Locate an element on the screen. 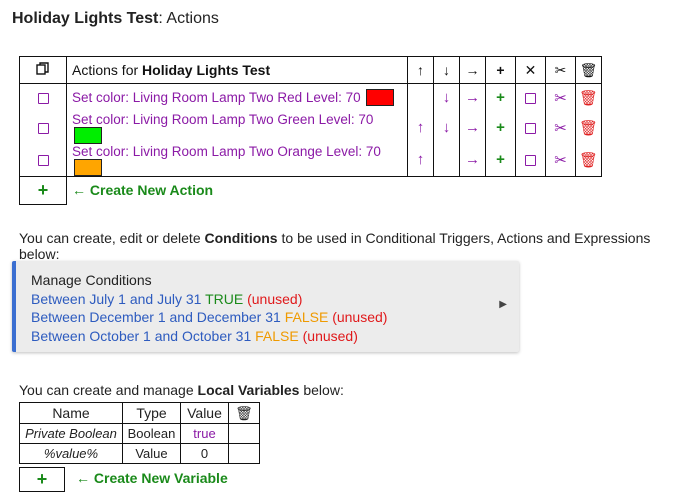 This screenshot has width=690, height=495. column-header-value: Value is located at coordinates (204, 413).